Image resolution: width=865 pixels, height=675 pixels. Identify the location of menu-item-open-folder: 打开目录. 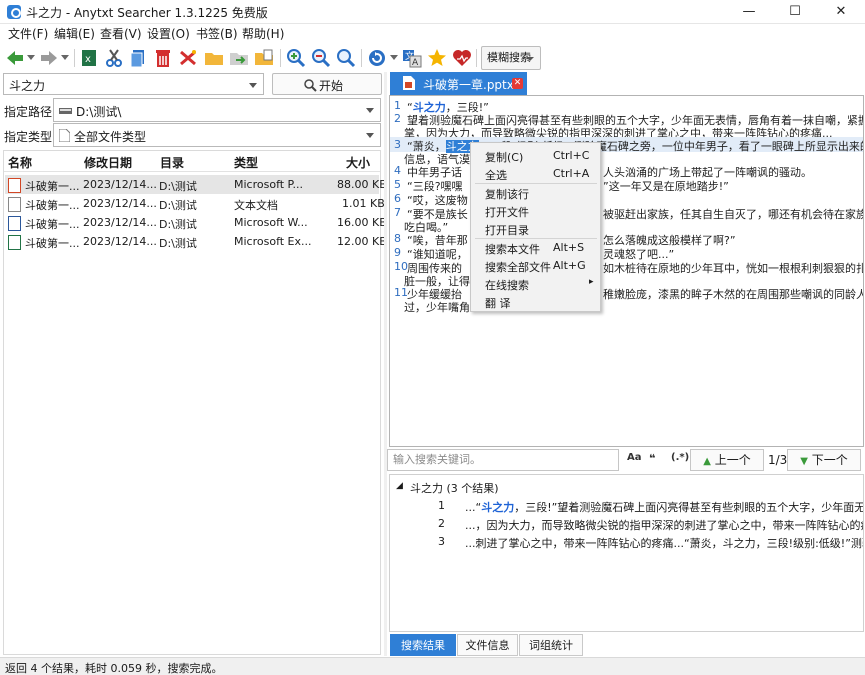
(535, 229).